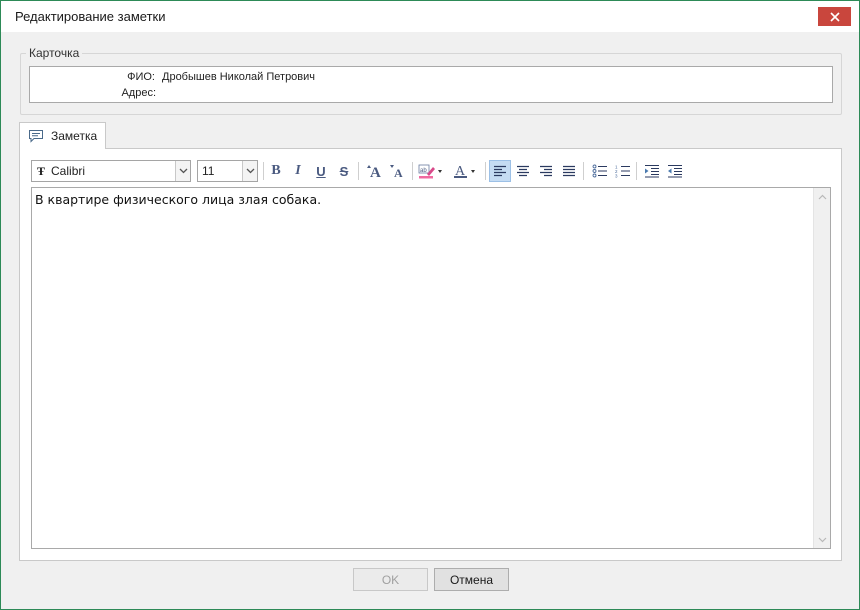 The width and height of the screenshot is (860, 610). I want to click on highlight-color-button: ab, so click(432, 171).